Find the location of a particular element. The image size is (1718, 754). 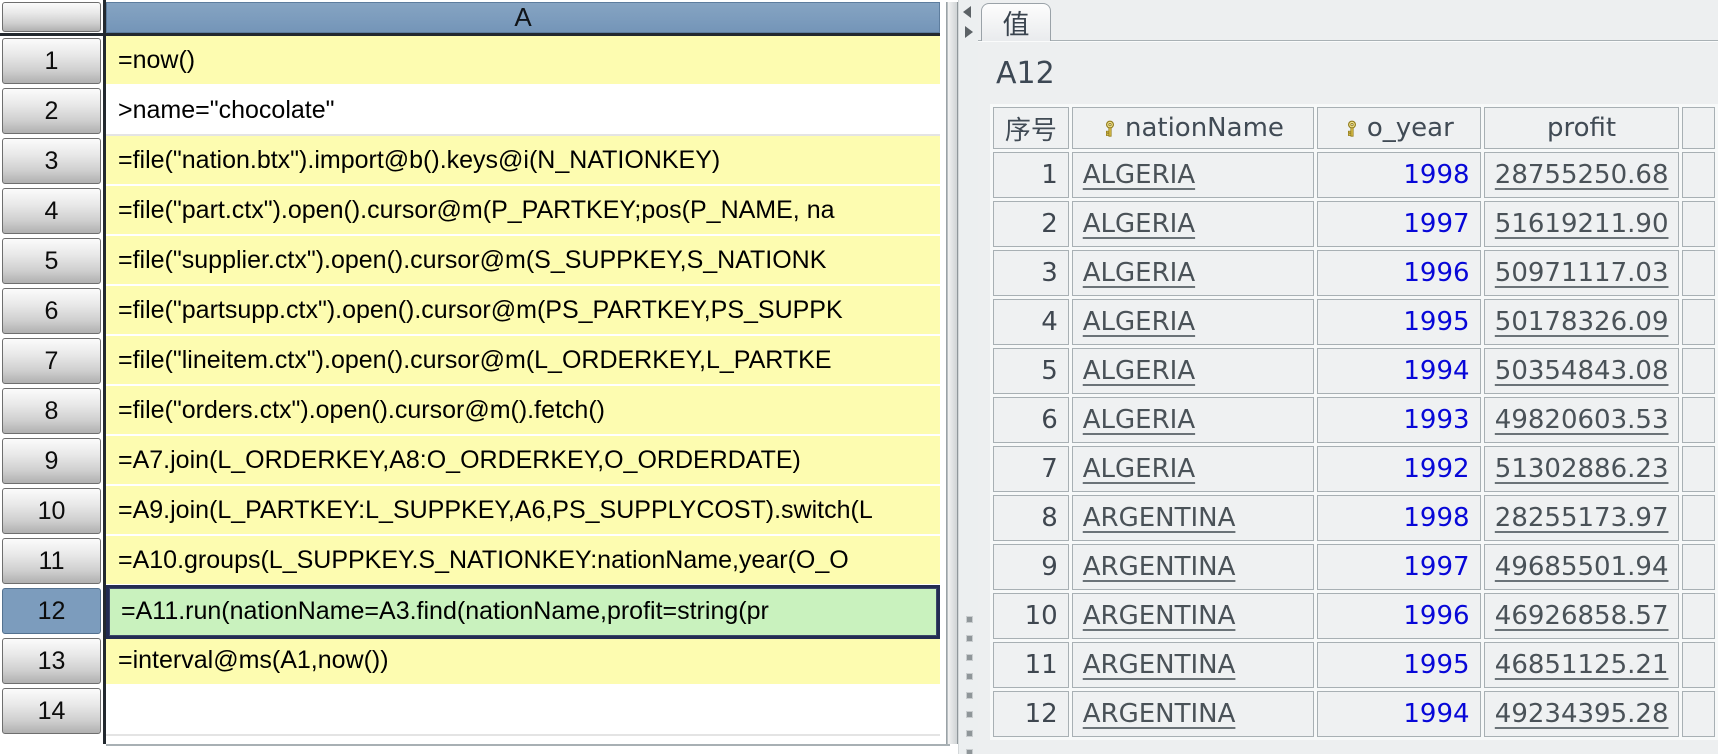

table-row: 10 ARGENTINA 1996 46926858.57 is located at coordinates (1354, 616).